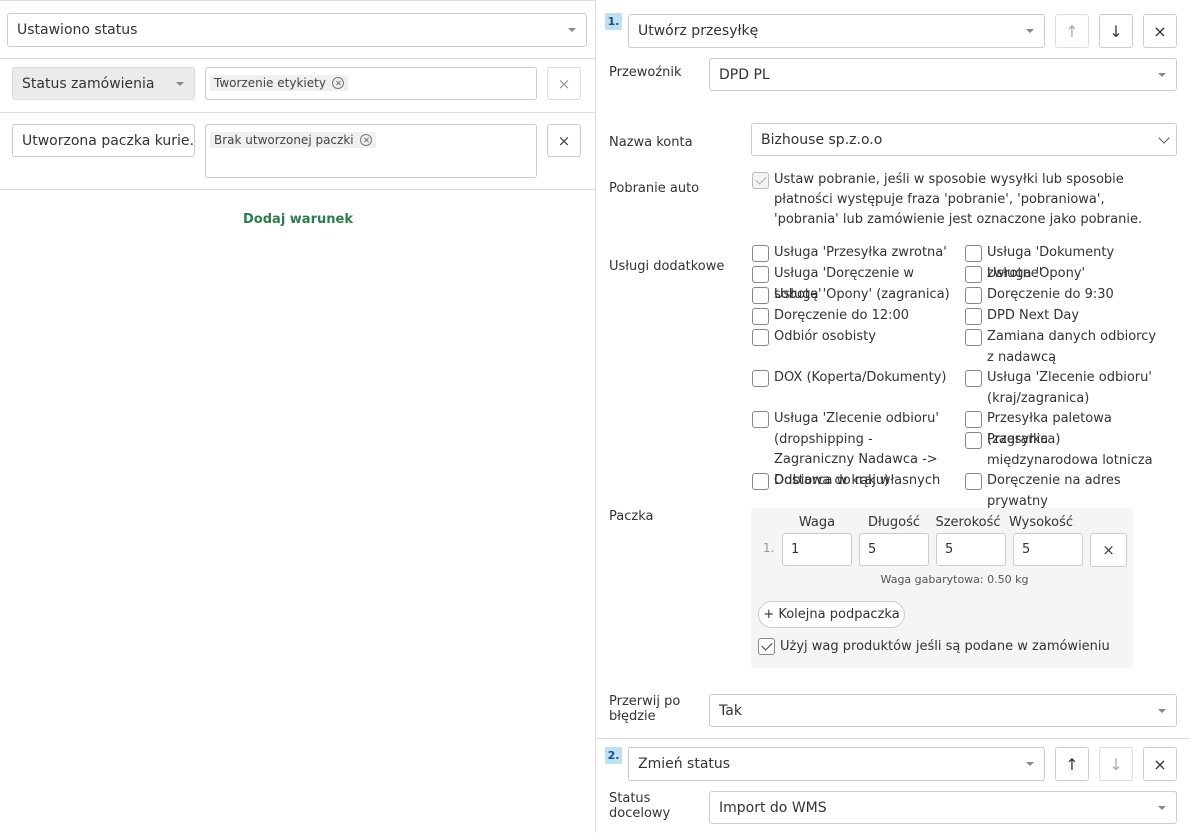 The width and height of the screenshot is (1190, 833). What do you see at coordinates (293, 140) in the screenshot?
I see `condition-tag: Brak utworzonej paczki` at bounding box center [293, 140].